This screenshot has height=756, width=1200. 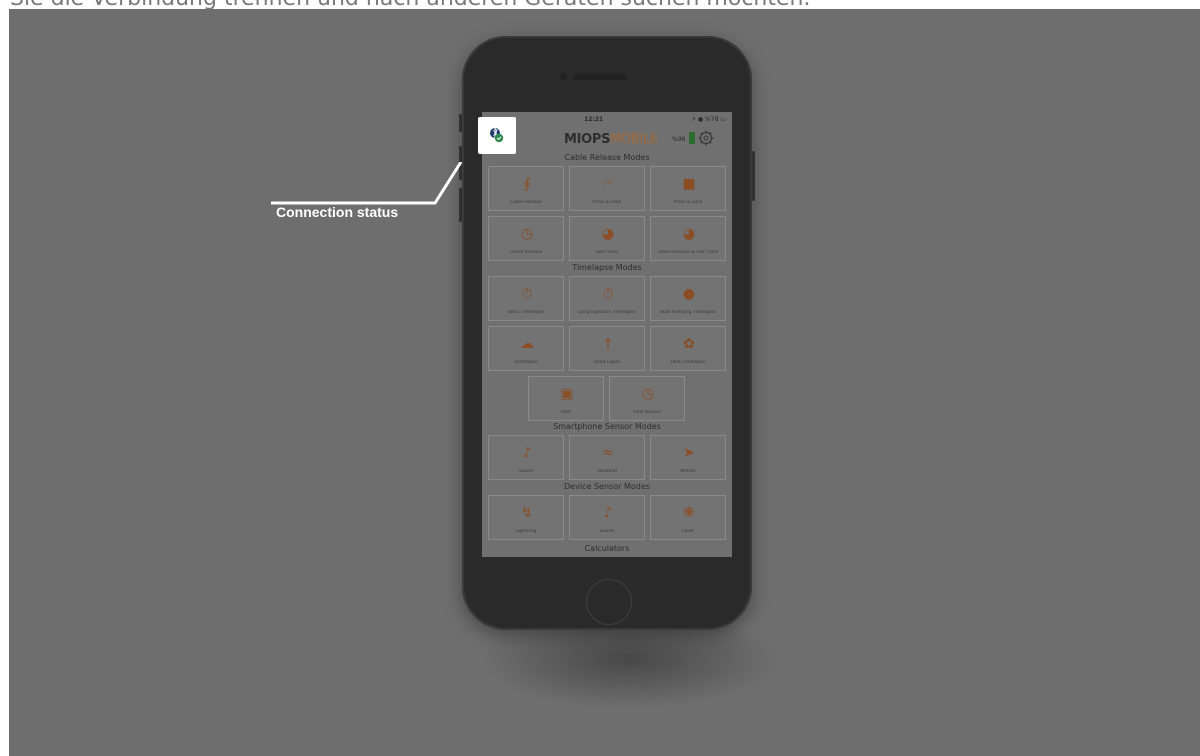 I want to click on tile-vibration: ≈ Vibration, so click(x=607, y=457).